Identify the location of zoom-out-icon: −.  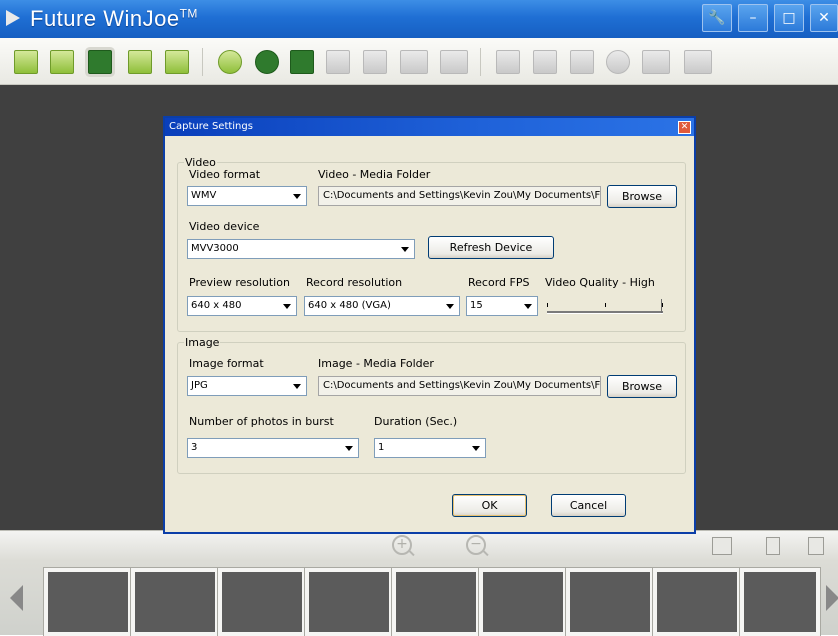
(476, 545).